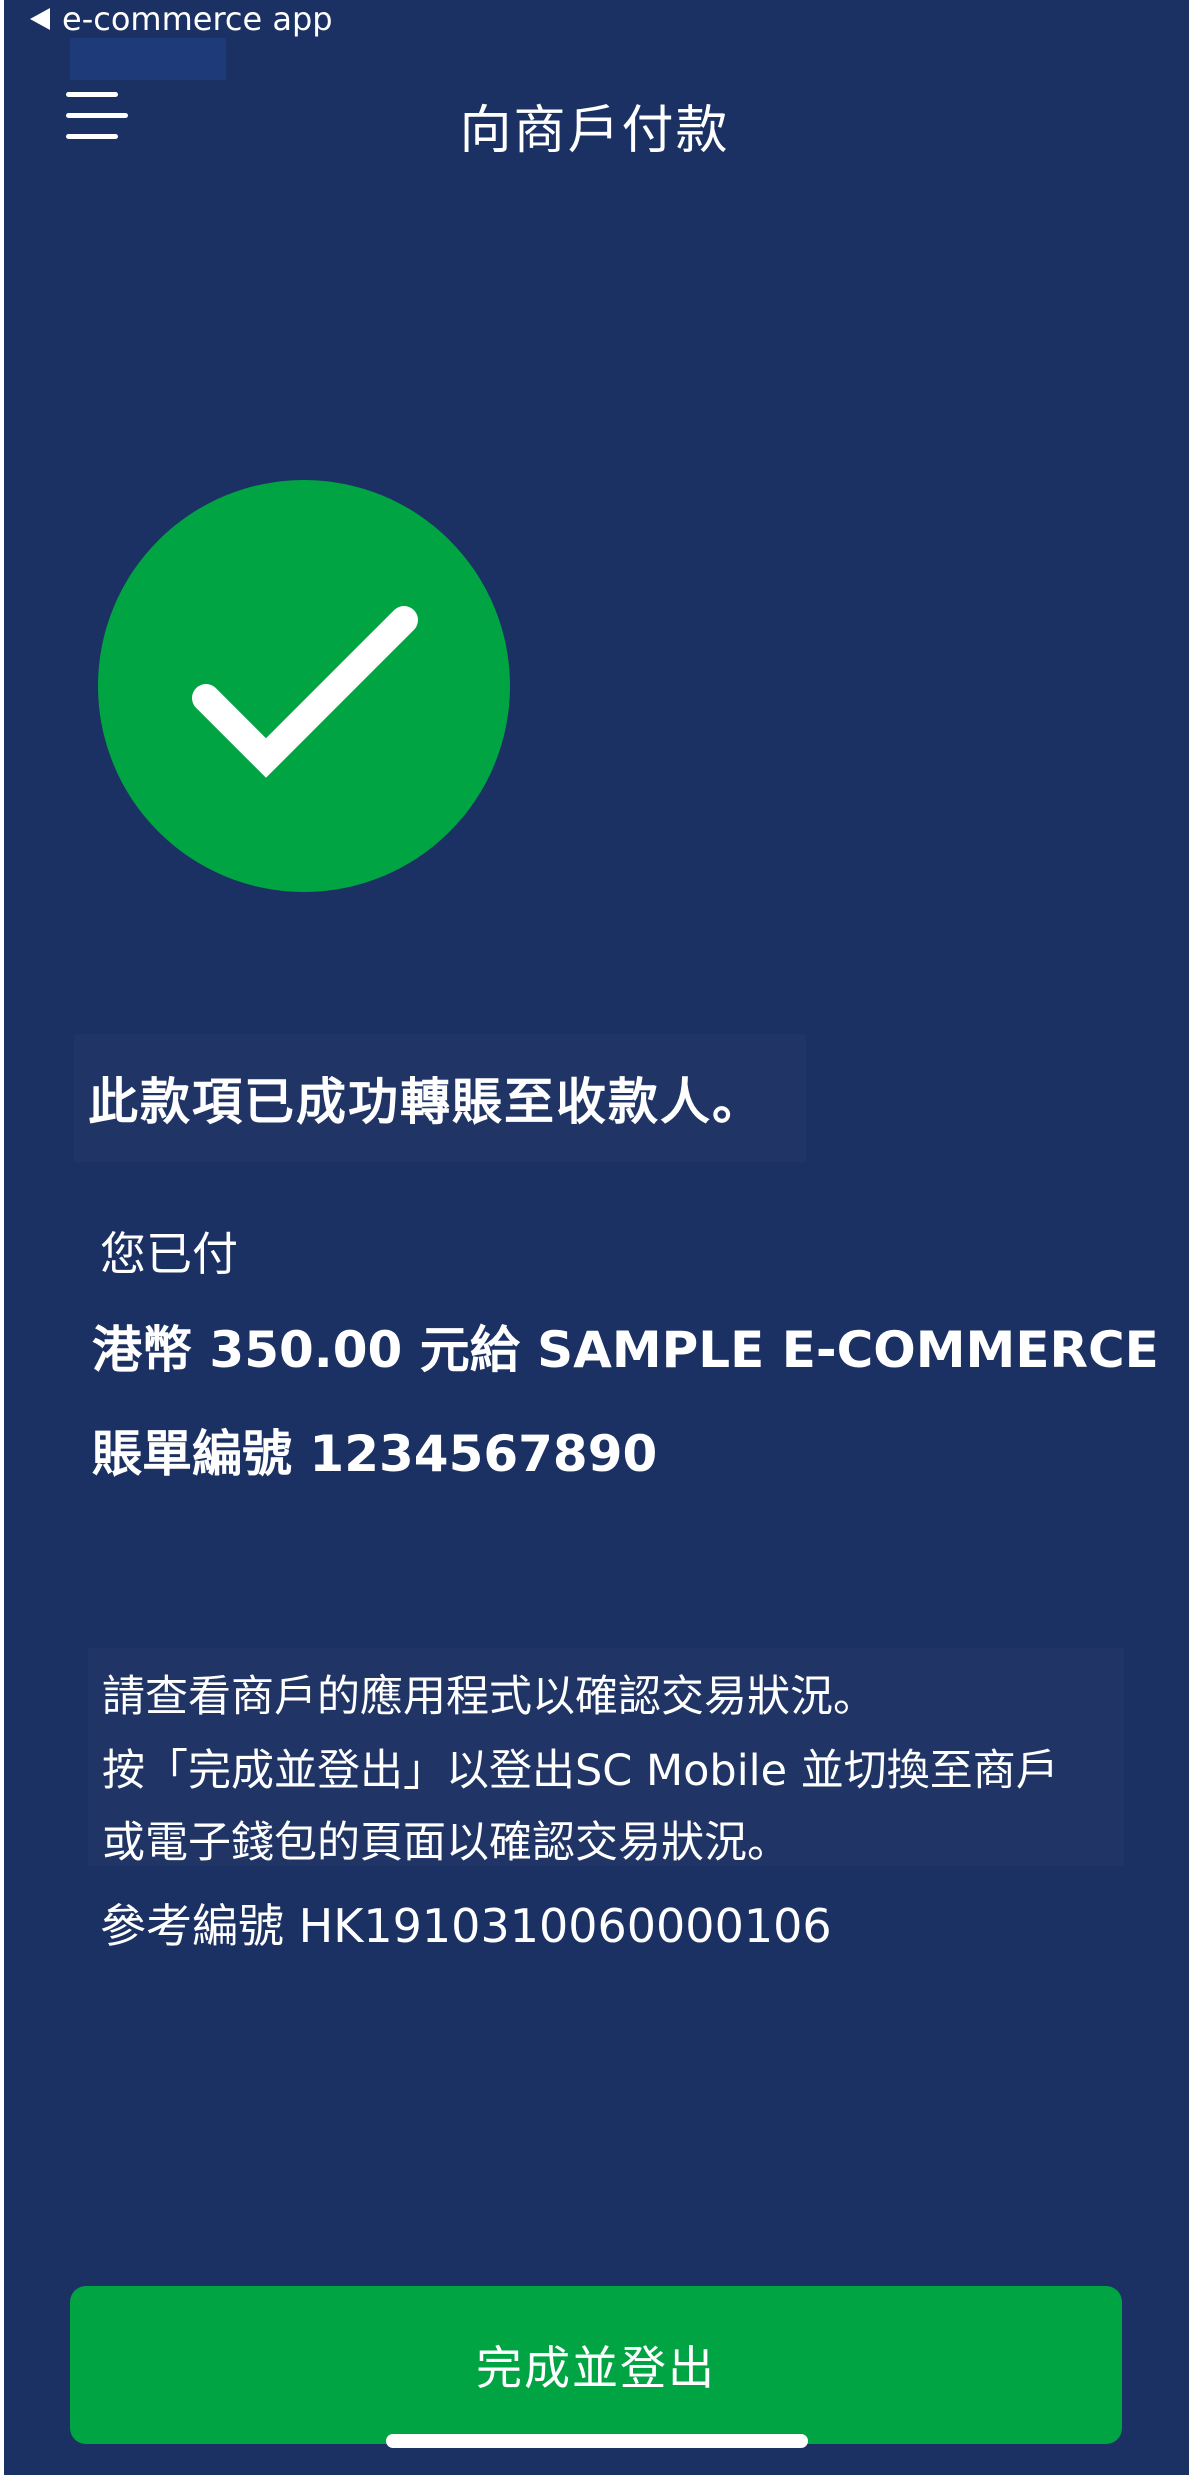  Describe the element at coordinates (597, 2441) in the screenshot. I see `home-indicator` at that location.